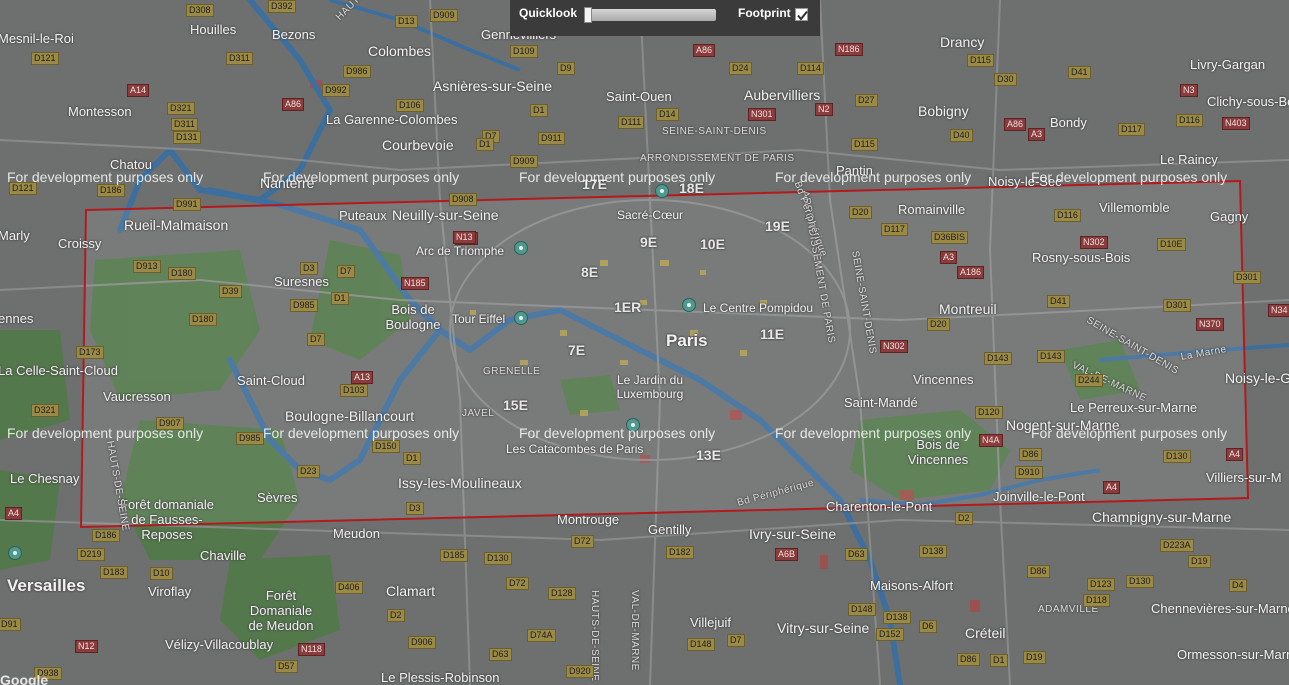 This screenshot has height=685, width=1289. What do you see at coordinates (114, 572) in the screenshot?
I see `road-shield: D183` at bounding box center [114, 572].